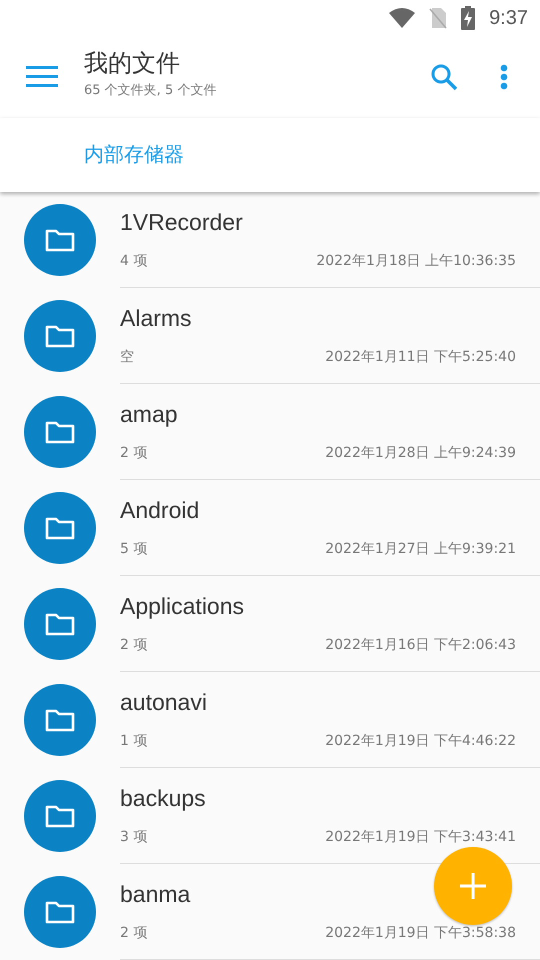  I want to click on app-title: 我的文件, so click(132, 63).